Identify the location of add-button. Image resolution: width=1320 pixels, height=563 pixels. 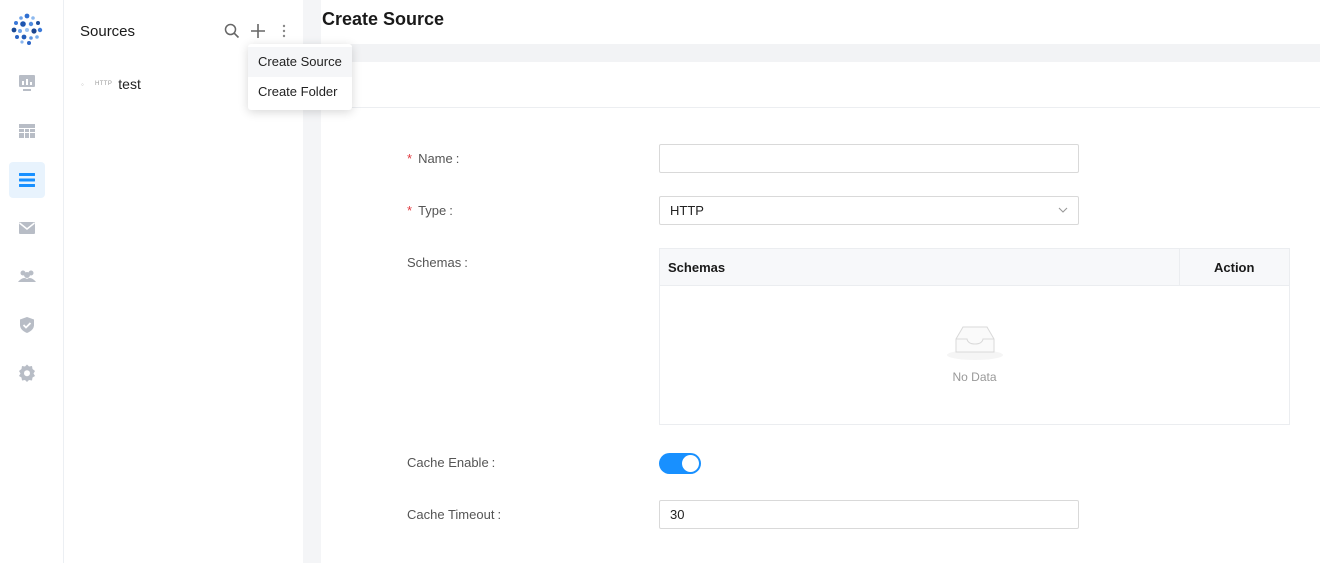
(258, 31).